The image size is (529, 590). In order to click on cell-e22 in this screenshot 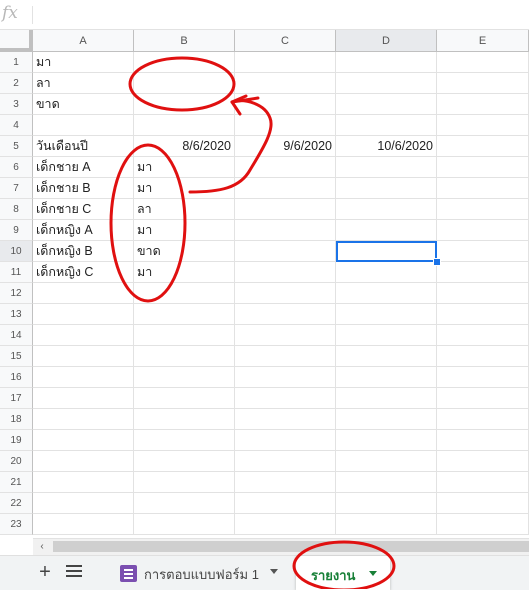, I will do `click(483, 503)`.